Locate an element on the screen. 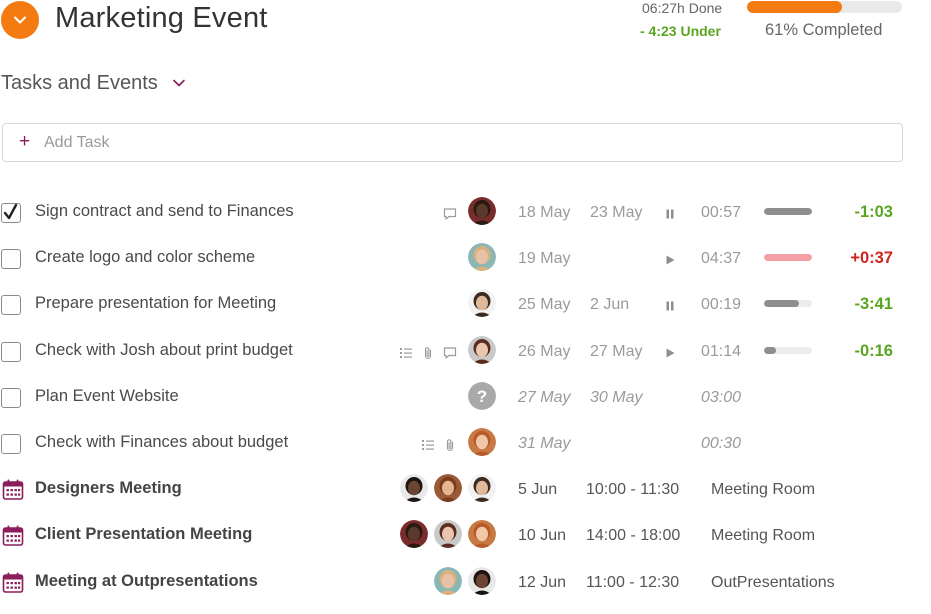 The height and width of the screenshot is (614, 931). time-tracked: 00:19 is located at coordinates (721, 305).